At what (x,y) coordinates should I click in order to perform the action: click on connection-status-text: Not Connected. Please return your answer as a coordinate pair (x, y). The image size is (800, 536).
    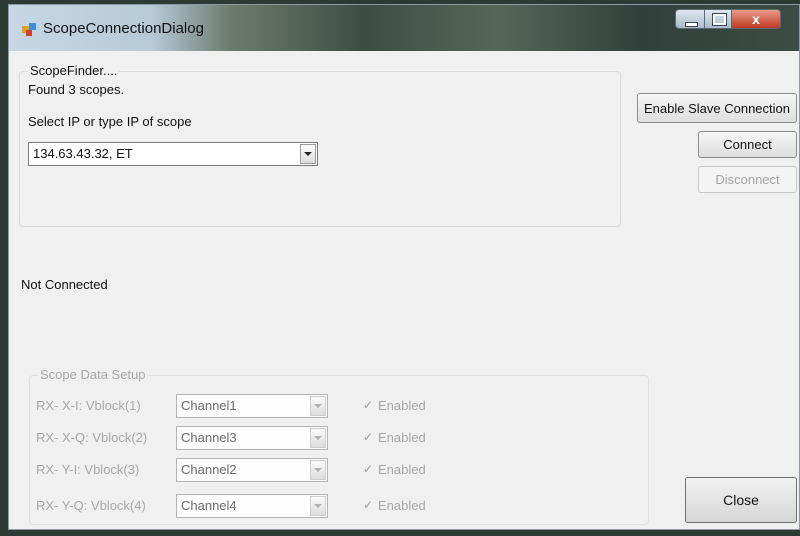
    Looking at the image, I should click on (64, 284).